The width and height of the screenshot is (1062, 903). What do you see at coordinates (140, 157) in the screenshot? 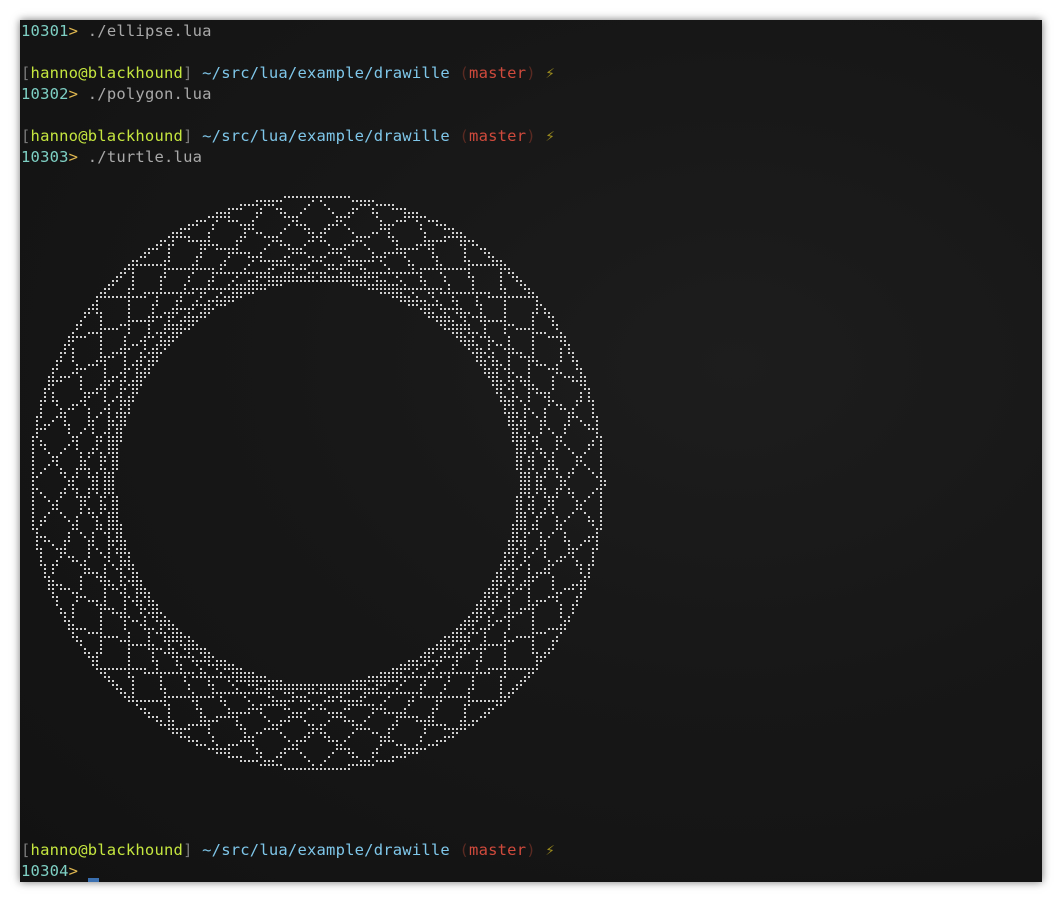
I see `command-text: ./turtle.lua` at bounding box center [140, 157].